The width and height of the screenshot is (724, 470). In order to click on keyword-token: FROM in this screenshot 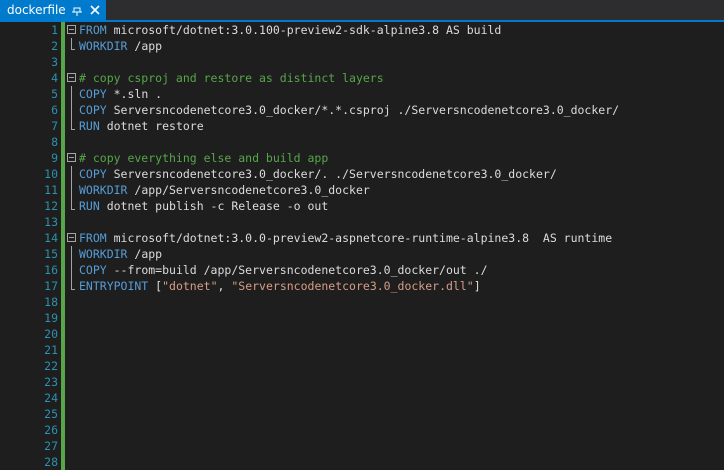, I will do `click(93, 30)`.